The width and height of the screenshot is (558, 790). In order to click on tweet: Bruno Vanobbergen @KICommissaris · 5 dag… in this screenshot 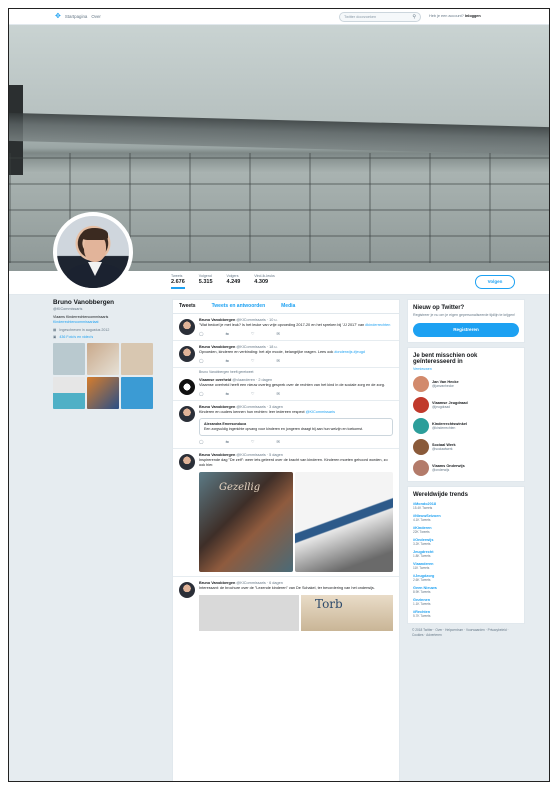, I will do `click(286, 513)`.